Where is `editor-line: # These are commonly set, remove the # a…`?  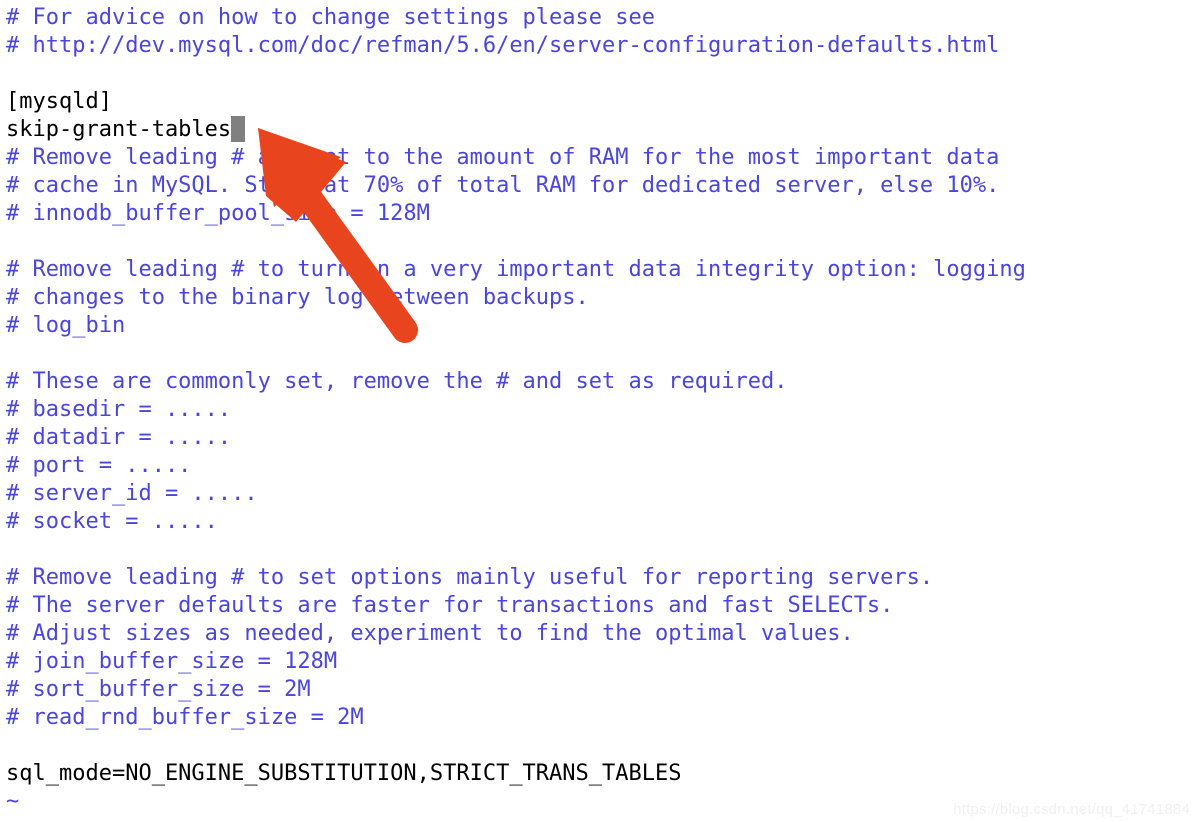
editor-line: # These are commonly set, remove the # a… is located at coordinates (602, 382).